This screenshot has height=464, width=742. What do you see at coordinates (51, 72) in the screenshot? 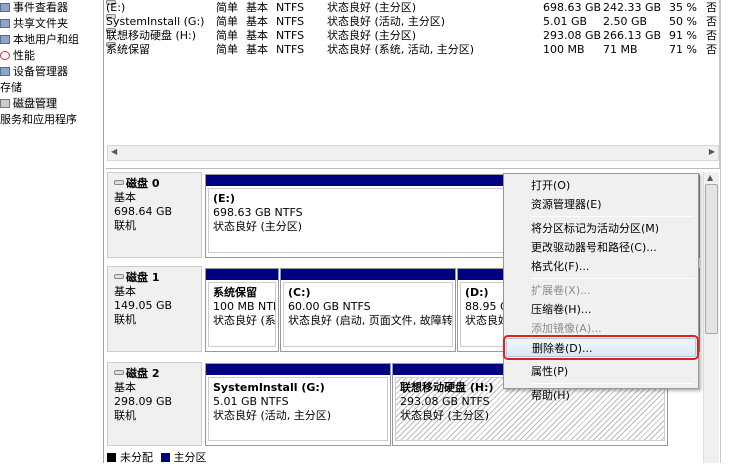
I see `tree-item-device-manager: 设备管理器` at bounding box center [51, 72].